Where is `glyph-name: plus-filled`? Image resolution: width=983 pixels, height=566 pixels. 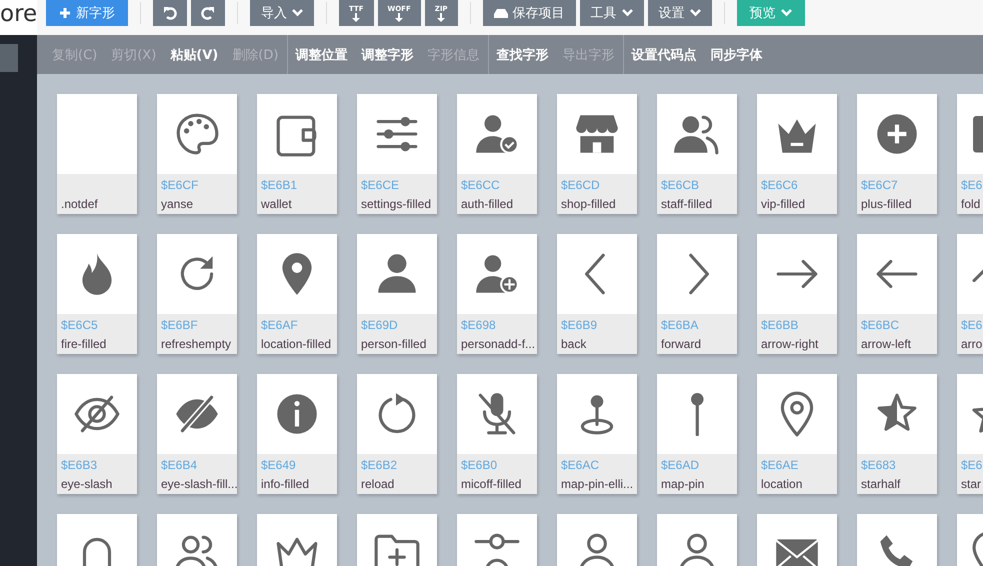 glyph-name: plus-filled is located at coordinates (887, 204).